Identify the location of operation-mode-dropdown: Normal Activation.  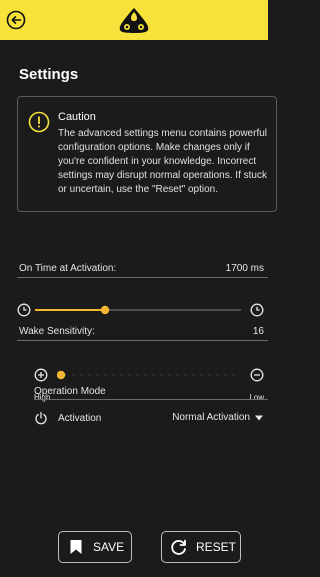
(218, 417).